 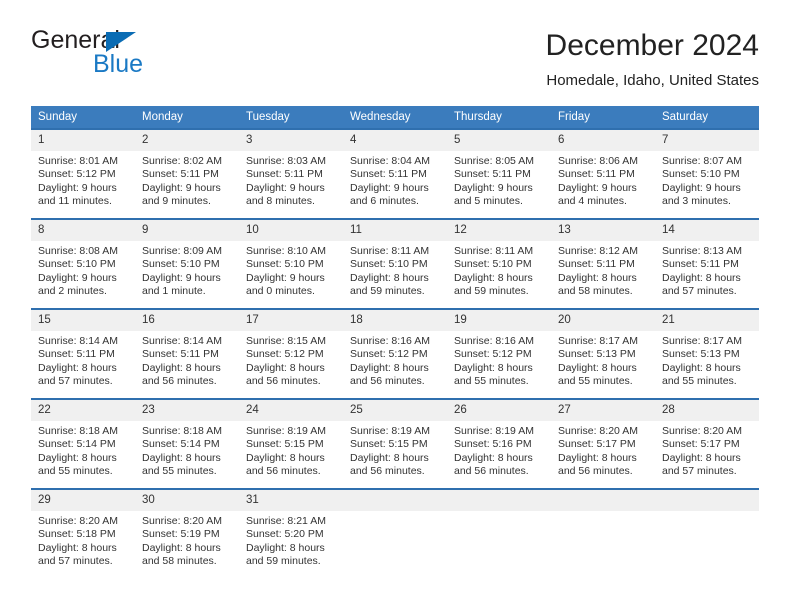 What do you see at coordinates (389, 444) in the screenshot?
I see `sunset-text: Sunset: 5:15 PM` at bounding box center [389, 444].